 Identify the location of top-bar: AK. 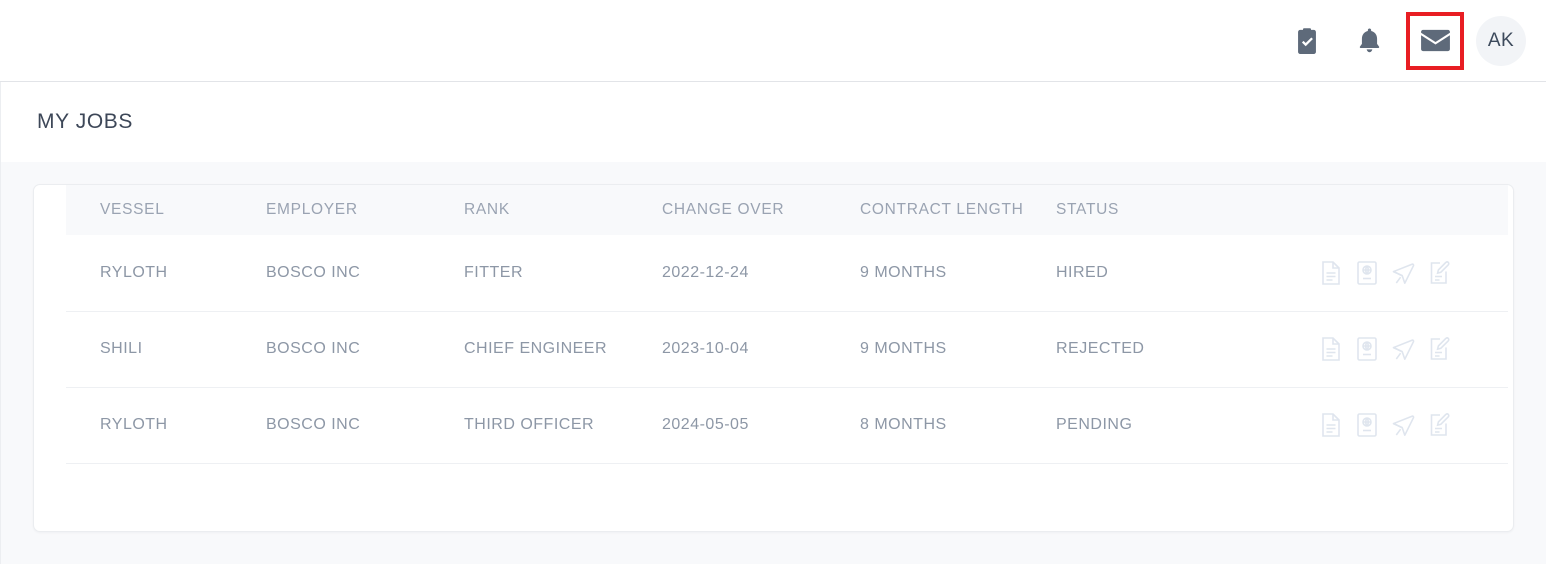
(773, 41).